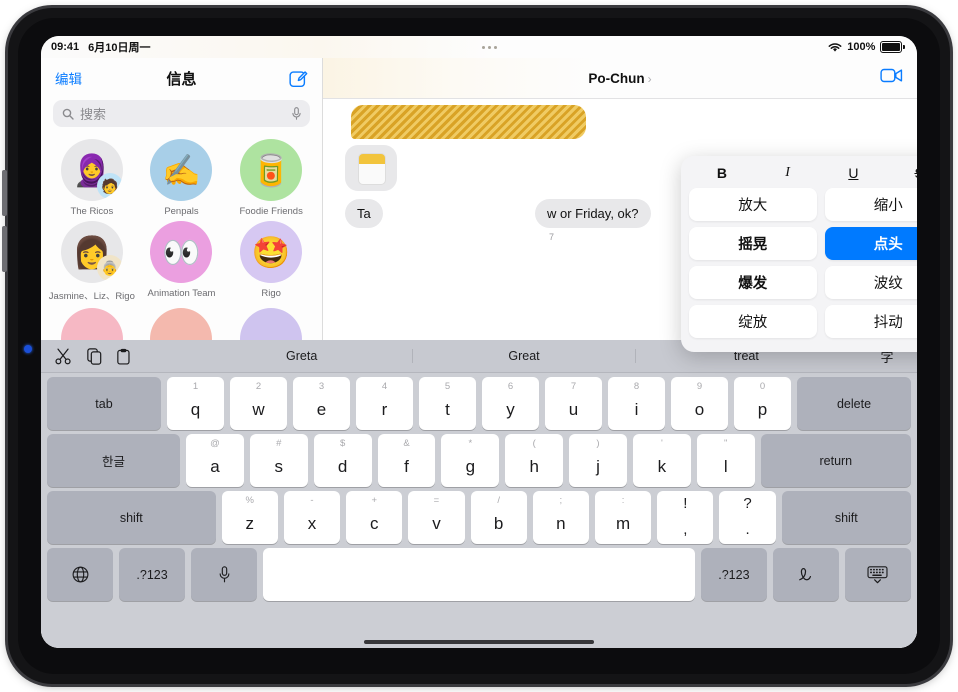  Describe the element at coordinates (620, 78) in the screenshot. I see `conversation-title: Po-Chun ›` at that location.